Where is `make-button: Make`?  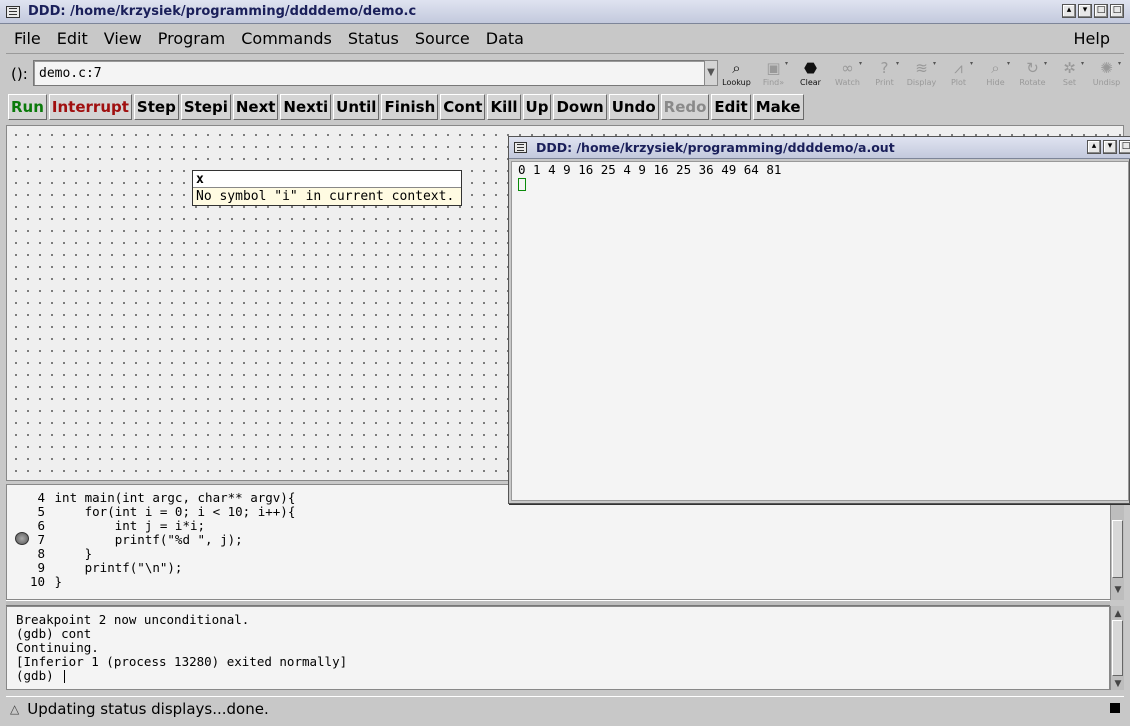 make-button: Make is located at coordinates (778, 107).